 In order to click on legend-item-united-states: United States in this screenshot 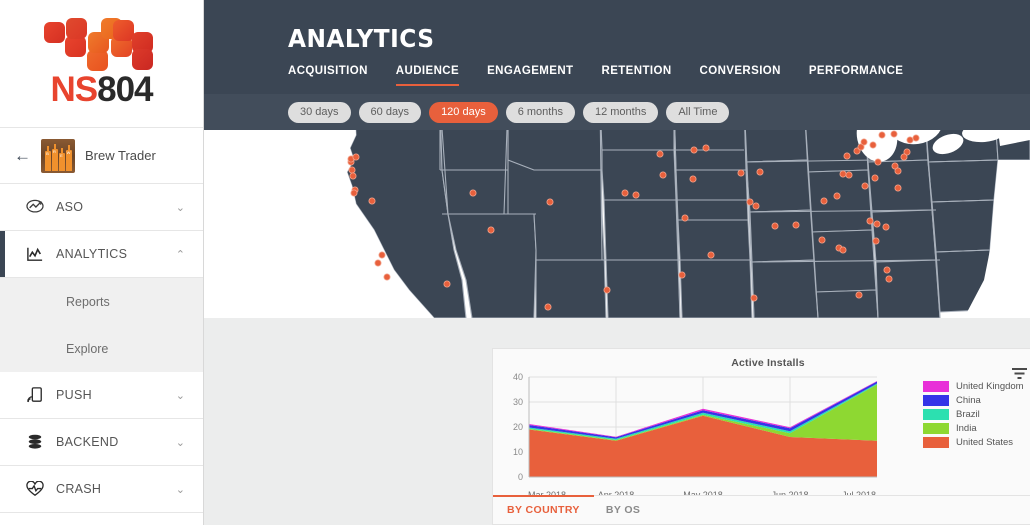, I will do `click(976, 442)`.